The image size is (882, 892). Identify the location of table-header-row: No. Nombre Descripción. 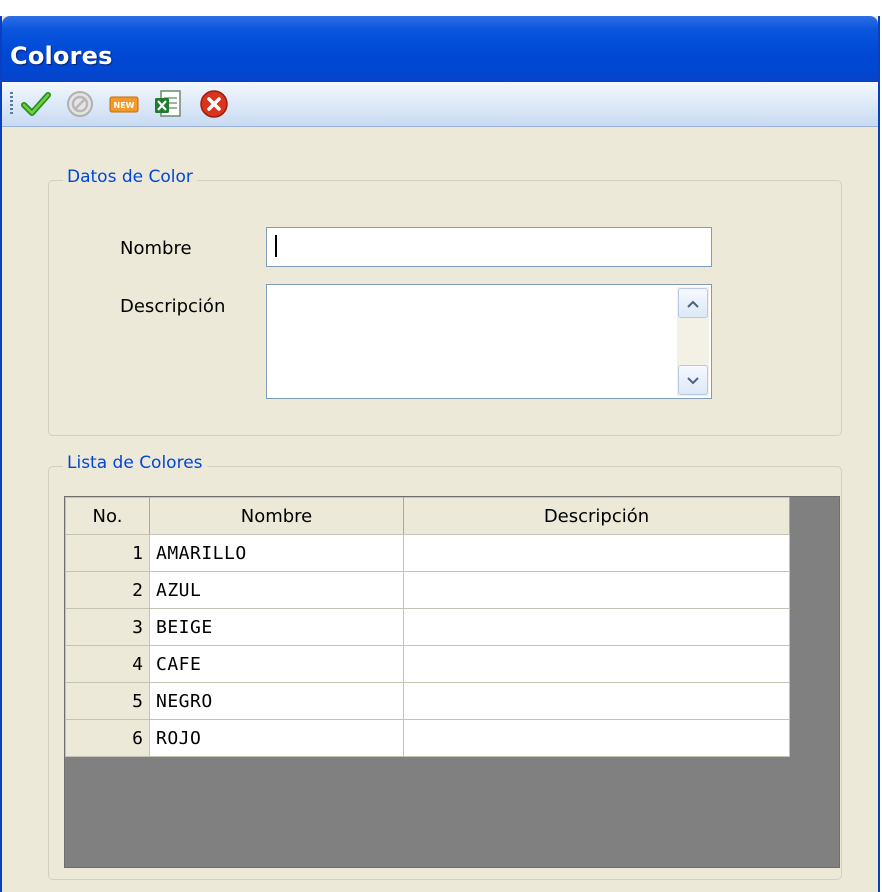
(427, 516).